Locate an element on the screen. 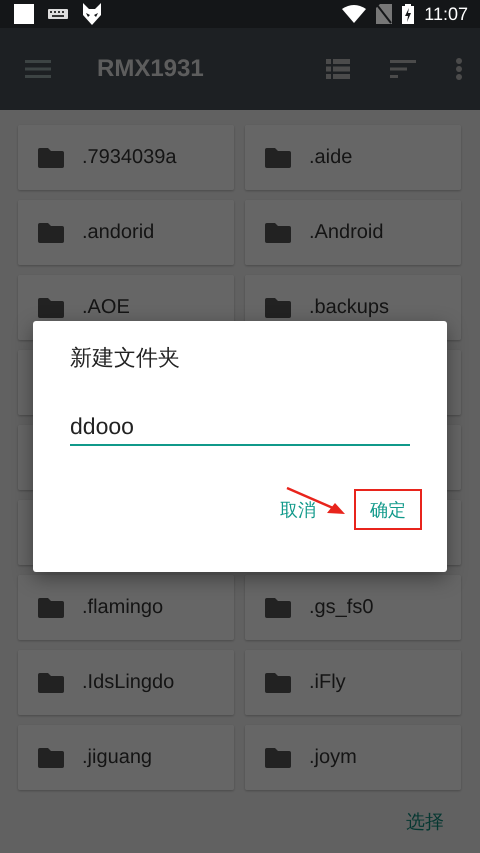 Image resolution: width=480 pixels, height=853 pixels. folder-tile: .IdsLingdo is located at coordinates (126, 682).